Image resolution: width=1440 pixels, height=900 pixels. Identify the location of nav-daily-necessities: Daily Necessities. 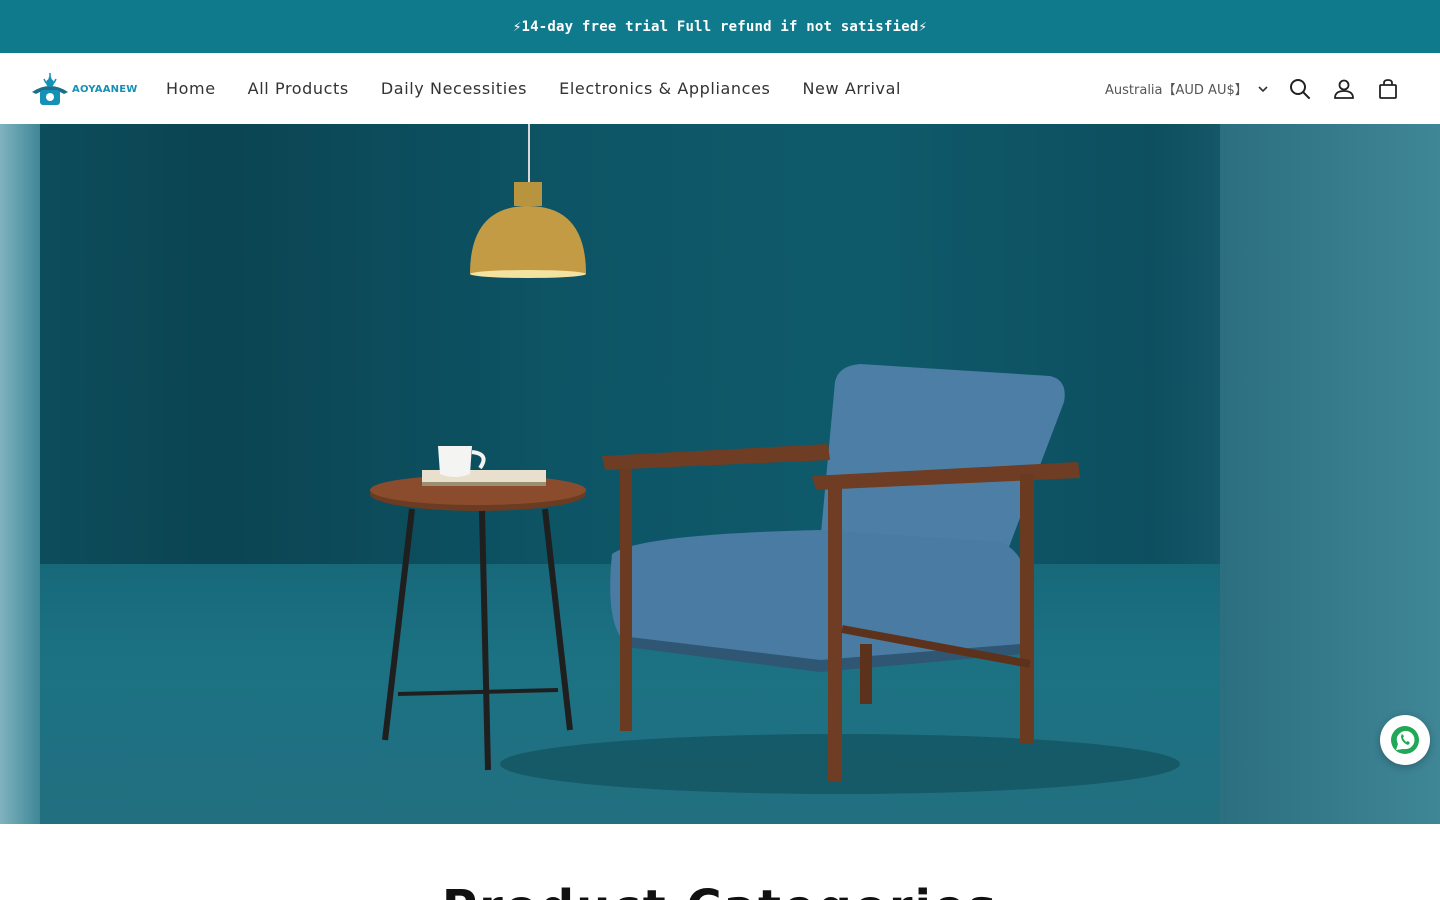
(454, 88).